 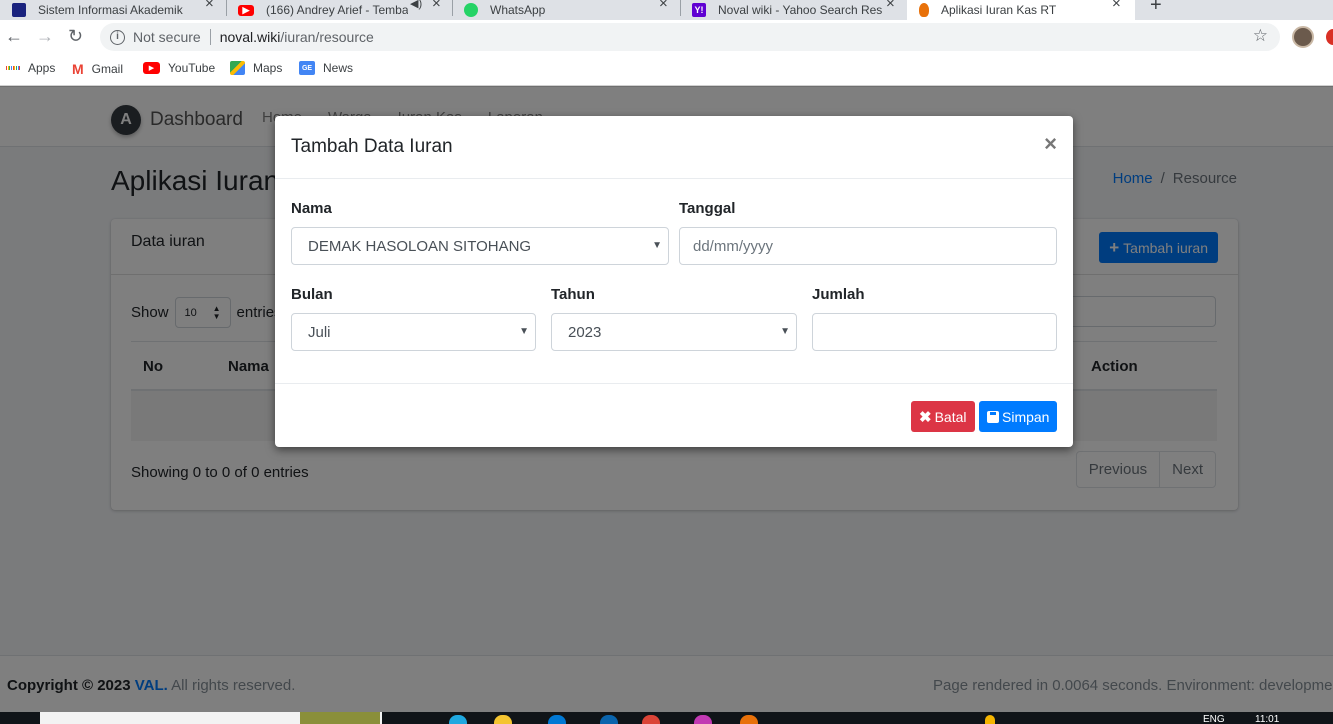 I want to click on folder-icon, so click(x=503, y=719).